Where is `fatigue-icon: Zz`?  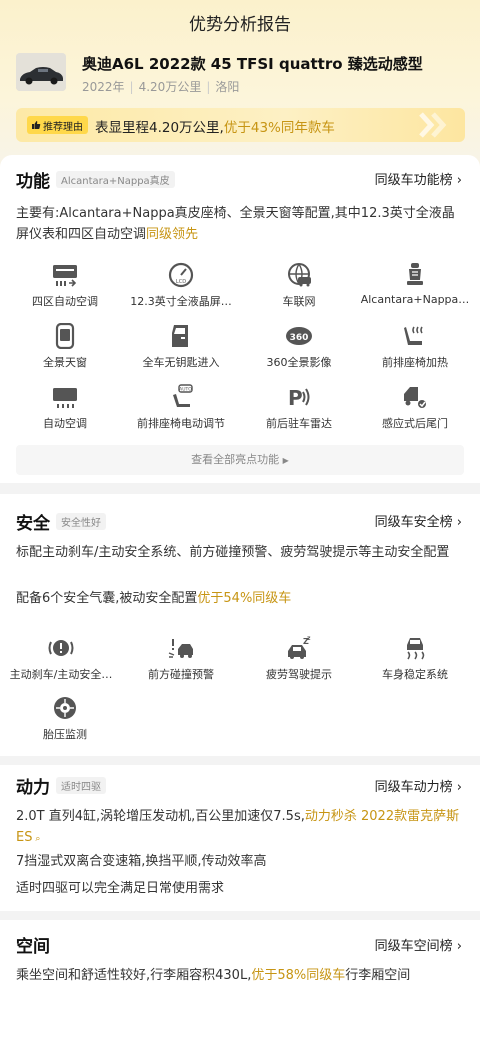
fatigue-icon: Zz is located at coordinates (299, 647).